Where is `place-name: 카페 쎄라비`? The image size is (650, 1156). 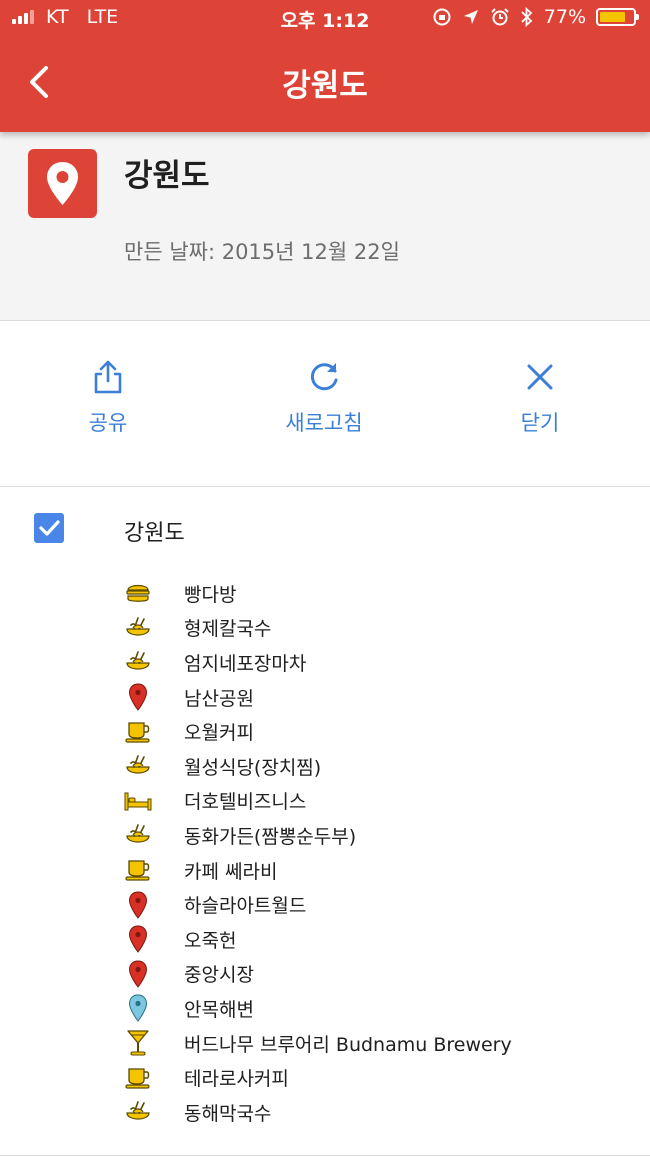
place-name: 카페 쎄라비 is located at coordinates (231, 871).